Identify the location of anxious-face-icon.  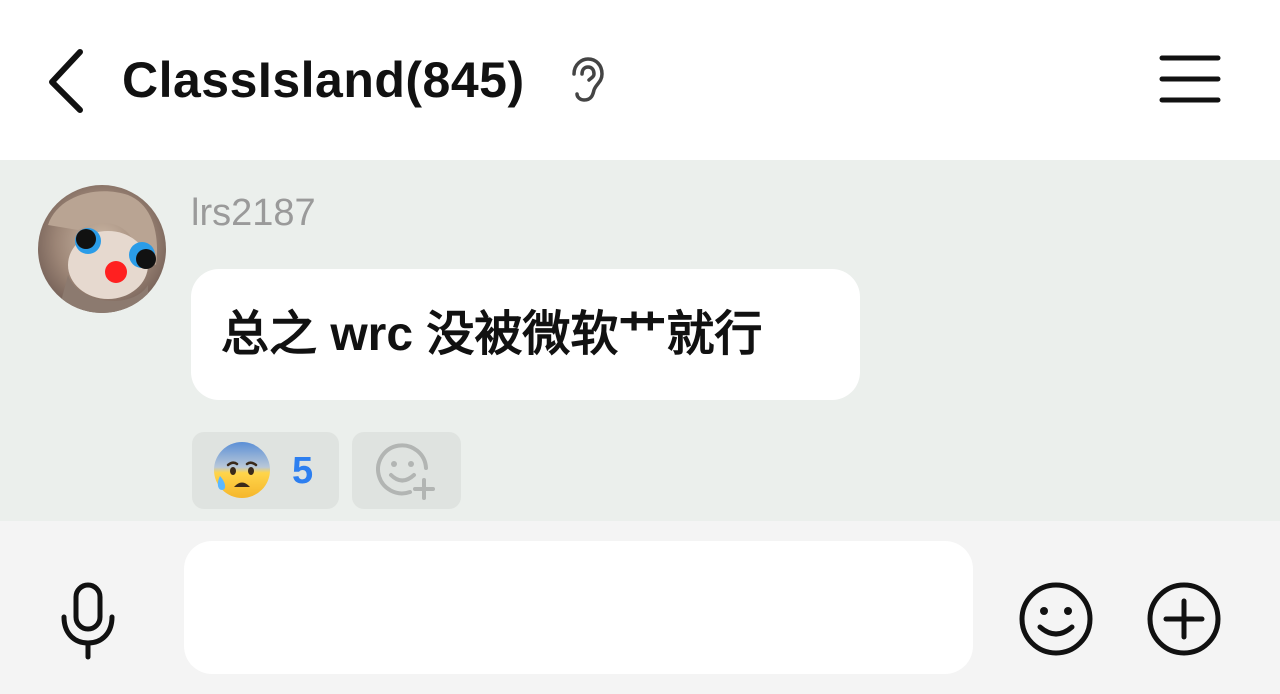
(242, 470).